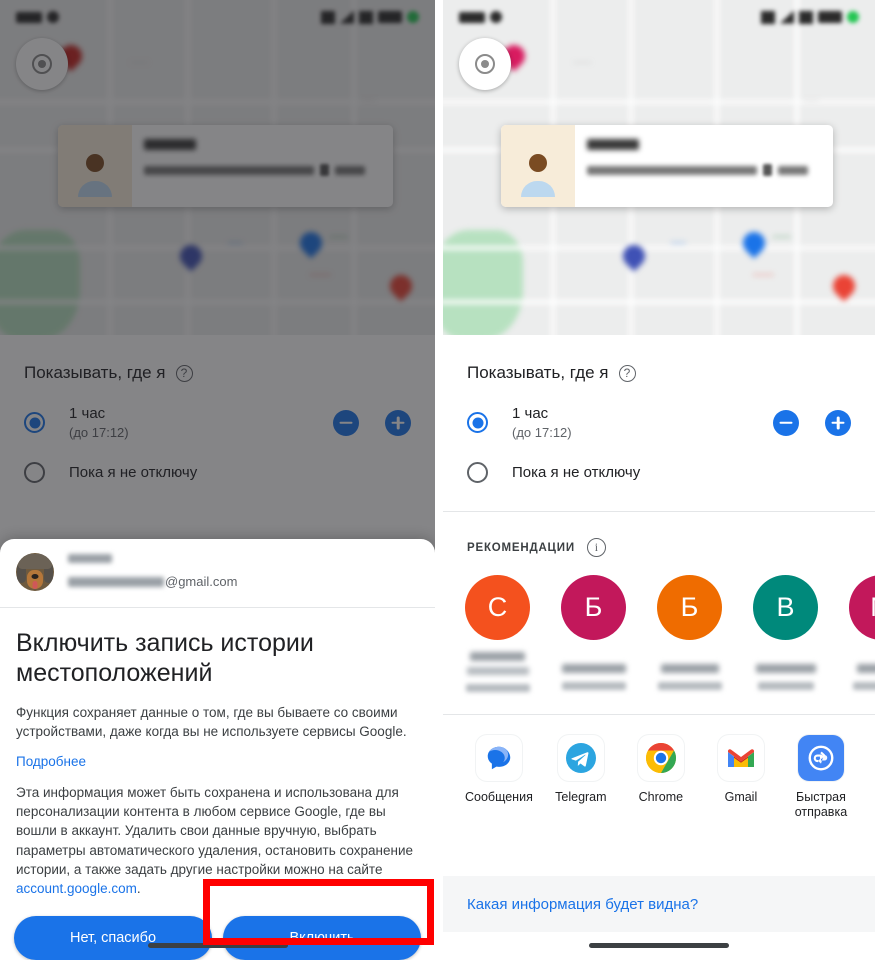 The image size is (875, 960). I want to click on accept-button: Включить, so click(322, 938).